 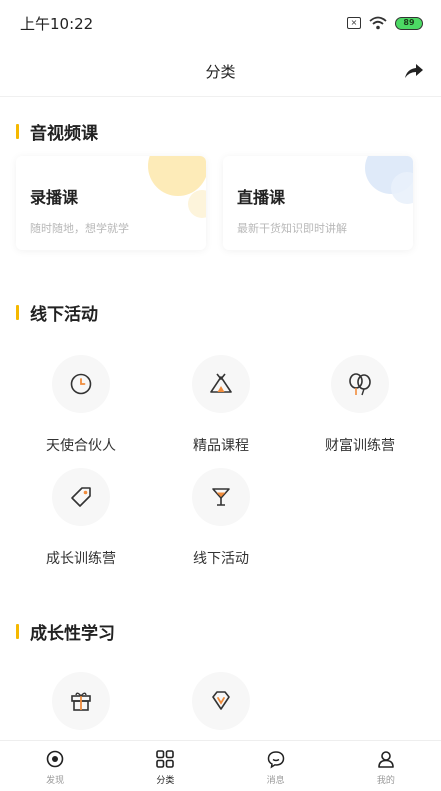 What do you see at coordinates (55, 781) in the screenshot?
I see `tab-label: 发现` at bounding box center [55, 781].